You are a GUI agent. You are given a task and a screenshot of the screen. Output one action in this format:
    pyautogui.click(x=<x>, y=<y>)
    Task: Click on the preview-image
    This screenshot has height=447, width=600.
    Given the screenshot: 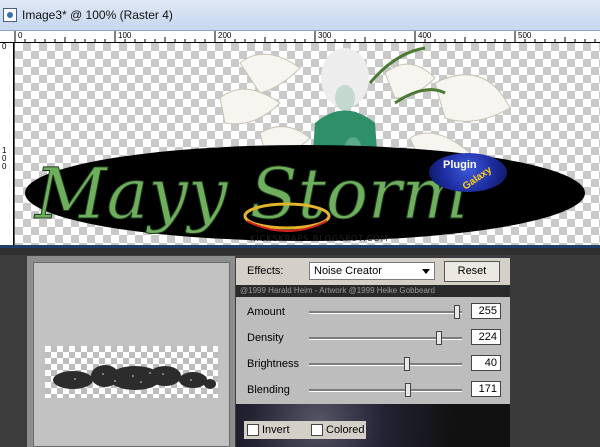 What is the action you would take?
    pyautogui.click(x=131, y=372)
    